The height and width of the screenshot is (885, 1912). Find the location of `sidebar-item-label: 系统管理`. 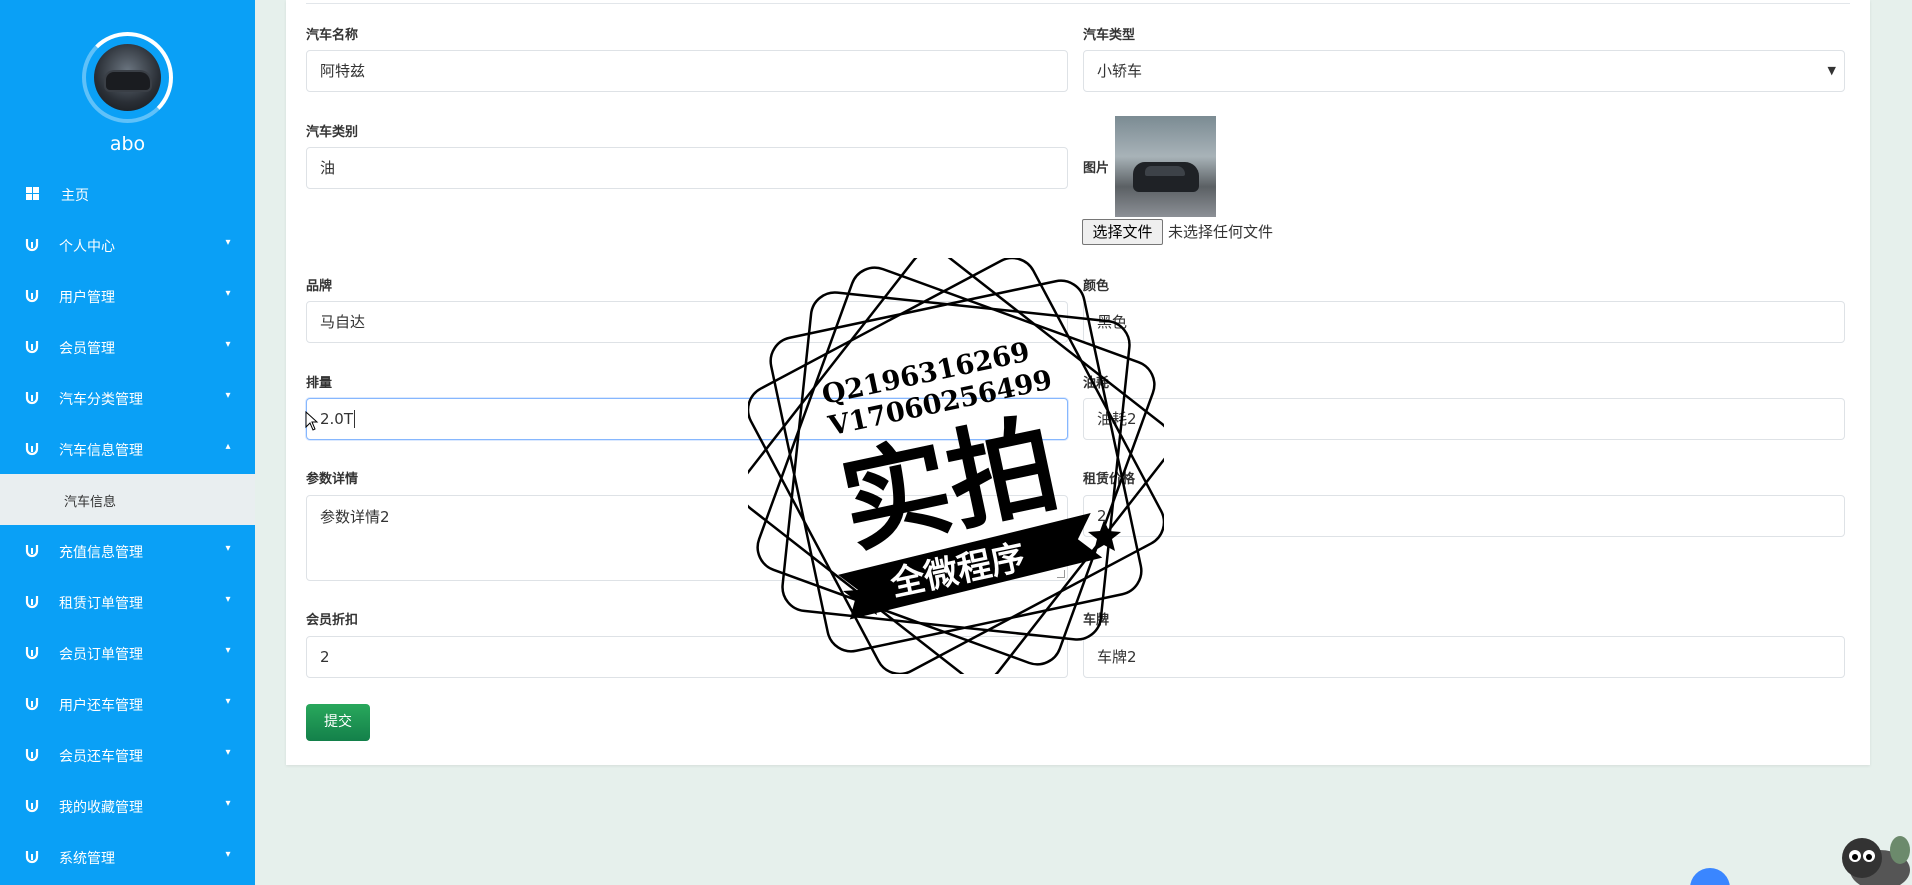

sidebar-item-label: 系统管理 is located at coordinates (87, 859).